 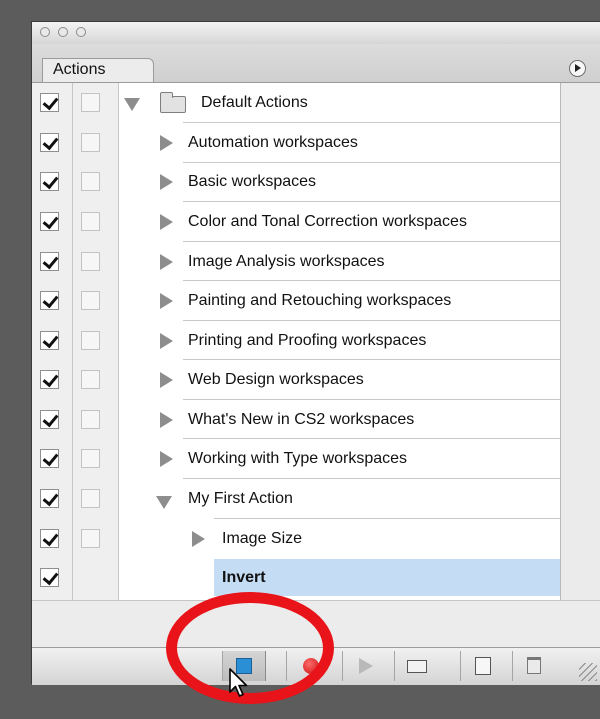 What do you see at coordinates (307, 340) in the screenshot?
I see `action-label: Printing and Proofing workspaces` at bounding box center [307, 340].